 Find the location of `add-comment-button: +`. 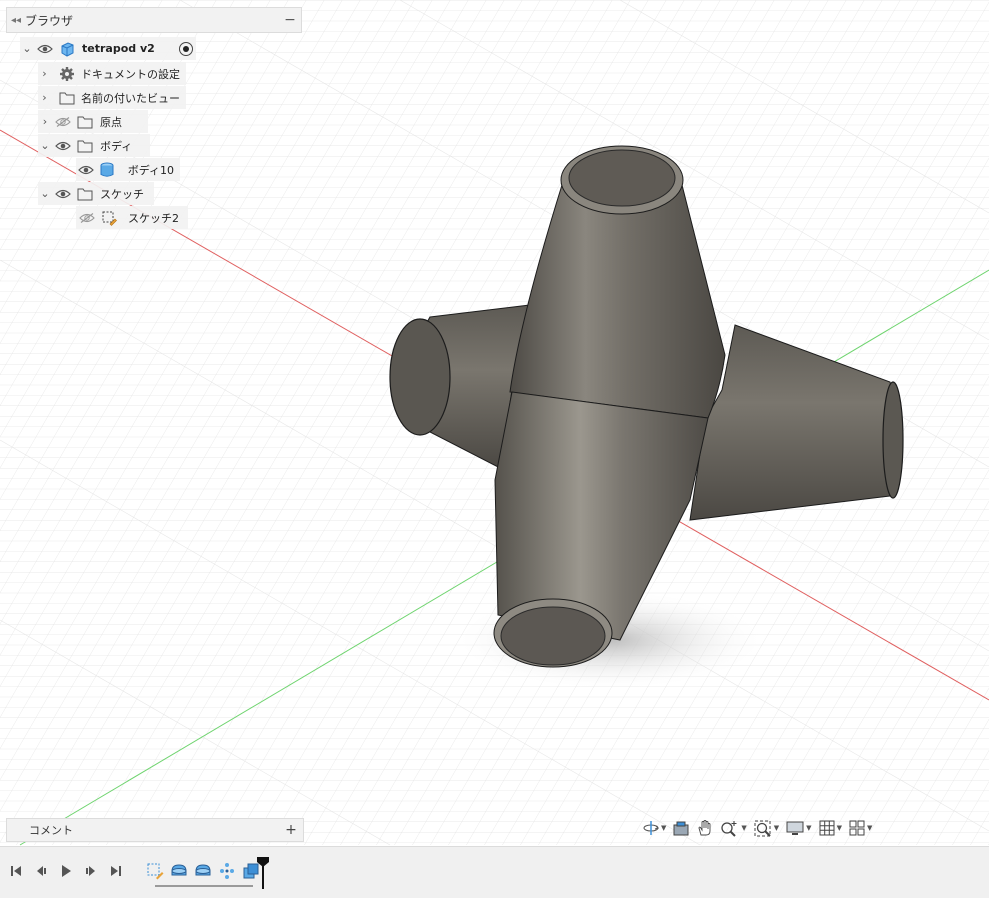

add-comment-button: + is located at coordinates (291, 830).